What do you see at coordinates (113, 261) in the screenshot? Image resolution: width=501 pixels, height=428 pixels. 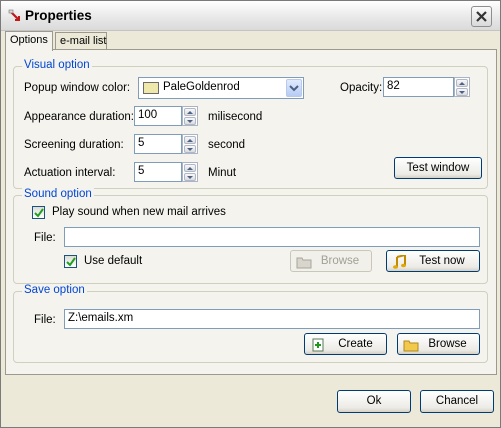 I see `use-default-label: Use default` at bounding box center [113, 261].